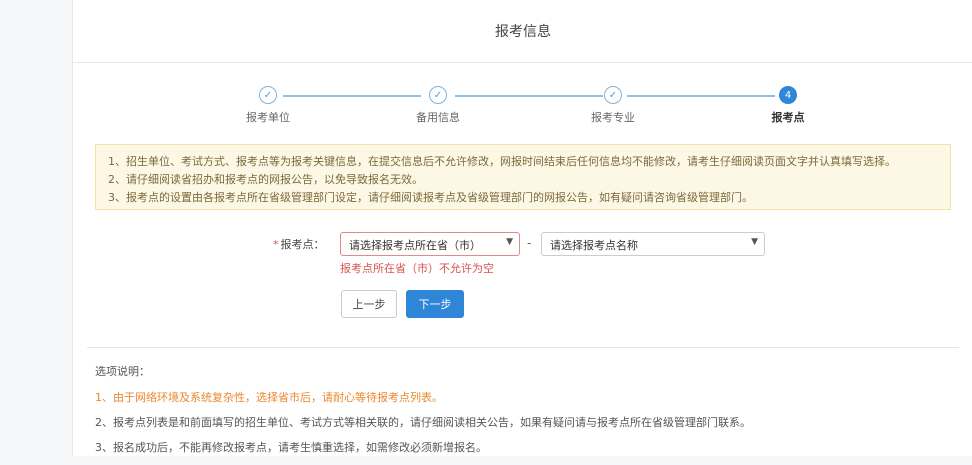 The width and height of the screenshot is (972, 465). I want to click on progress-steps: ✓ 报考单位 ✓ 备用信息 ✓ 报考专业 4 报考点, so click(522, 106).